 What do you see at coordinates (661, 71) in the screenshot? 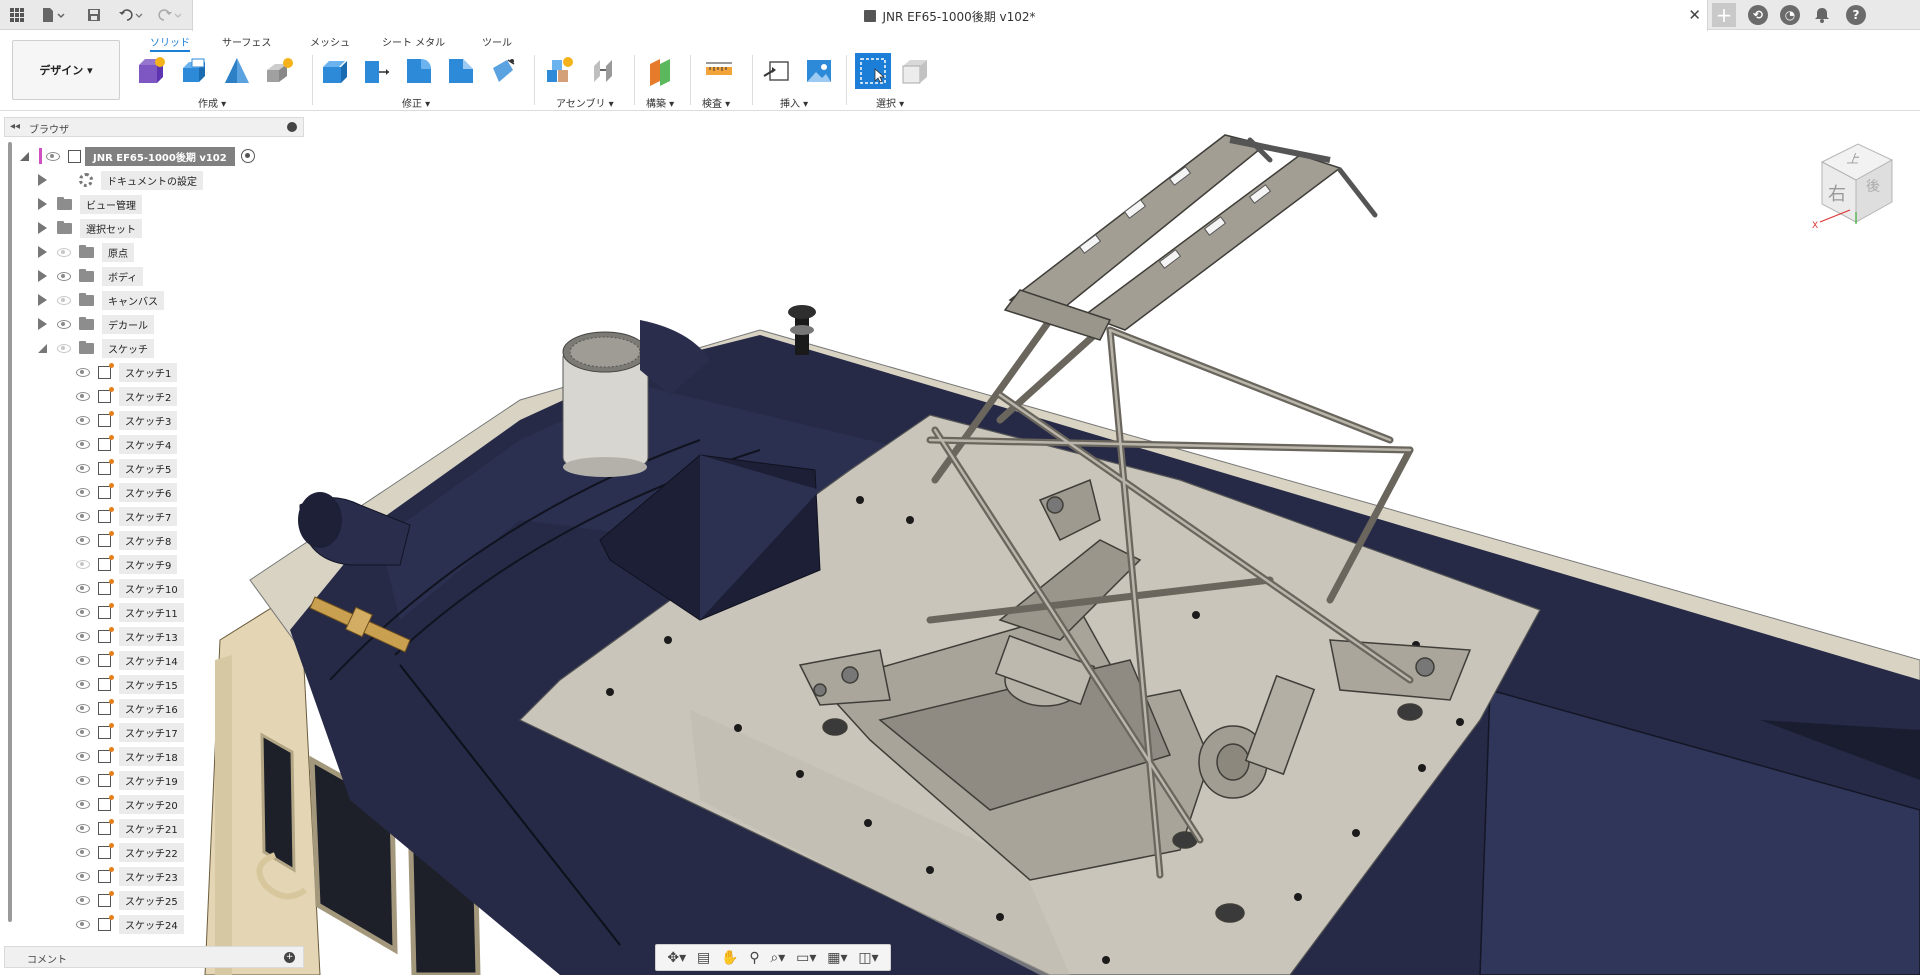
I see `offset-plane-icon` at bounding box center [661, 71].